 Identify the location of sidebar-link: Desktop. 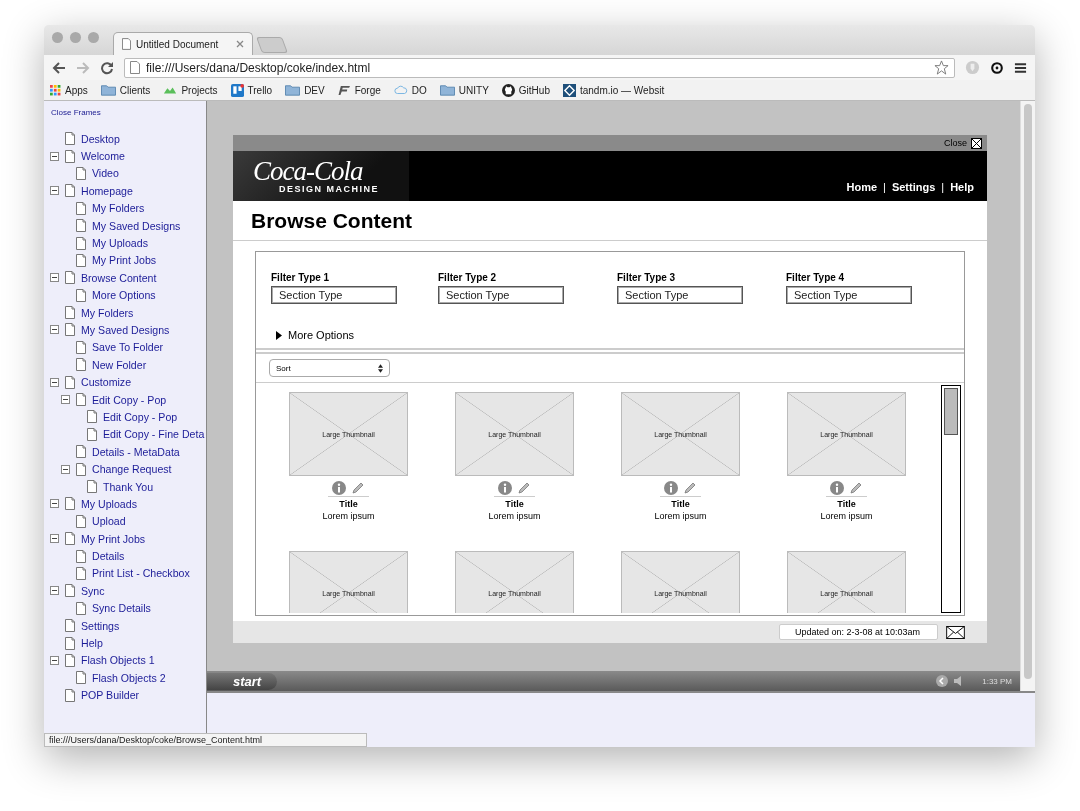
(100, 138).